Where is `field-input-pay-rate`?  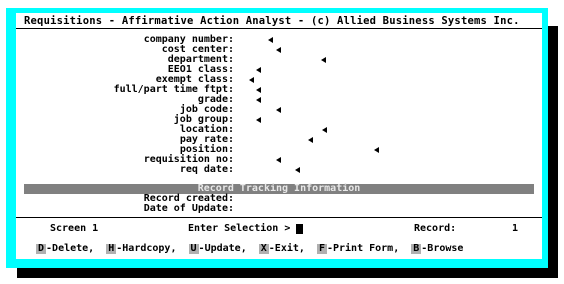
field-input-pay-rate is located at coordinates (310, 140).